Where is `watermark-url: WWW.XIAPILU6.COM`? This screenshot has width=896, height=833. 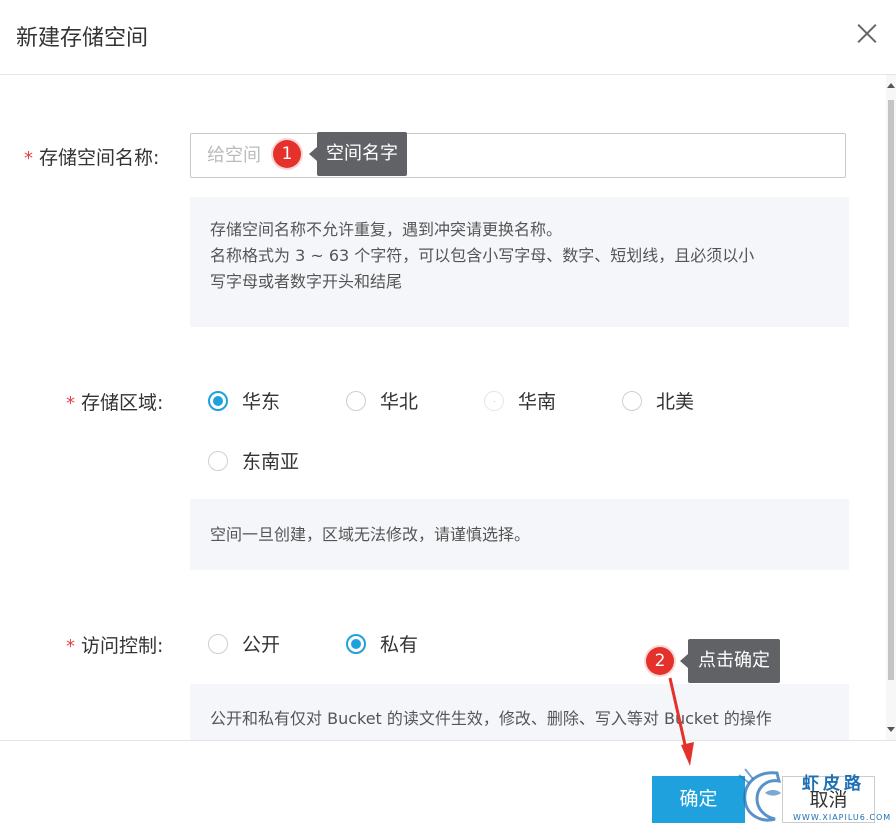 watermark-url: WWW.XIAPILU6.COM is located at coordinates (842, 817).